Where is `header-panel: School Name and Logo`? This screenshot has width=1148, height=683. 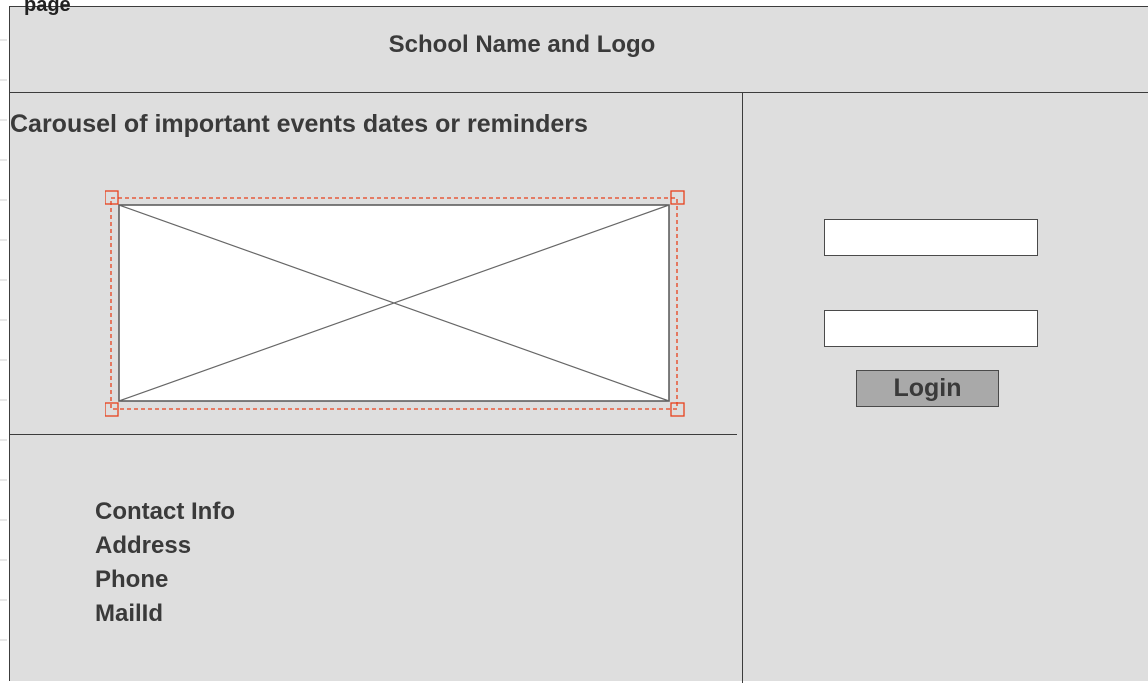
header-panel: School Name and Logo is located at coordinates (579, 50).